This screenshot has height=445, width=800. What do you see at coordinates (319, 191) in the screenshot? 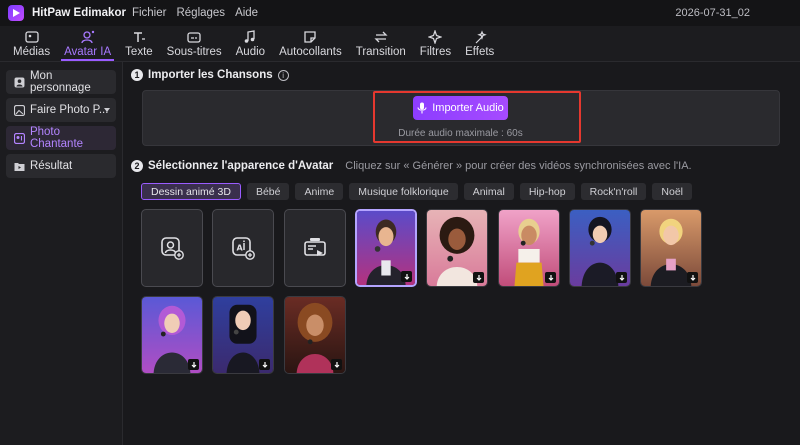
I see `filter-anime: Anime` at bounding box center [319, 191].